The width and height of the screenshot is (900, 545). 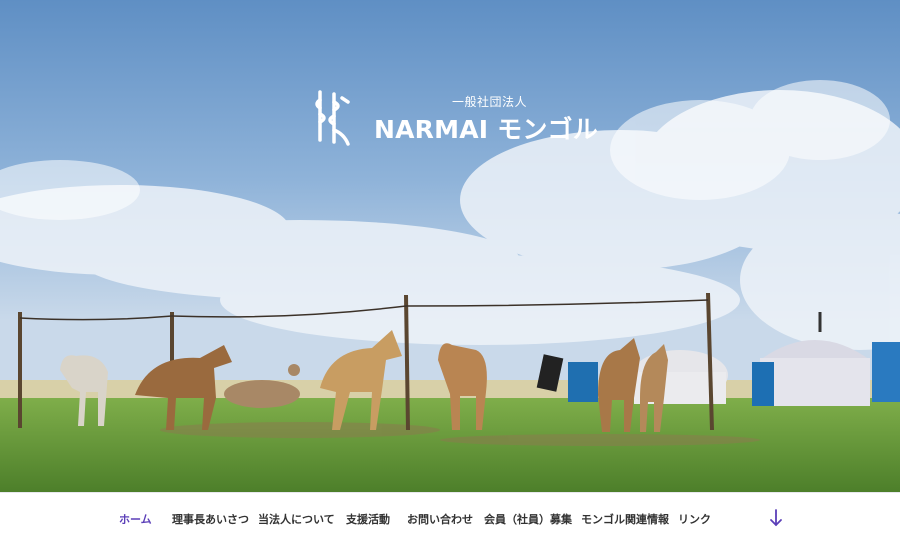 What do you see at coordinates (296, 519) in the screenshot?
I see `nav-item-about: 当法人について` at bounding box center [296, 519].